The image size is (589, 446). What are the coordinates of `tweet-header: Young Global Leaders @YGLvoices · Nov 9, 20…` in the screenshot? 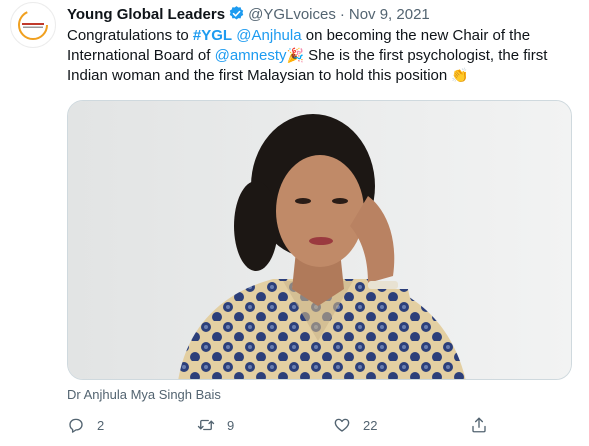 It's located at (248, 16).